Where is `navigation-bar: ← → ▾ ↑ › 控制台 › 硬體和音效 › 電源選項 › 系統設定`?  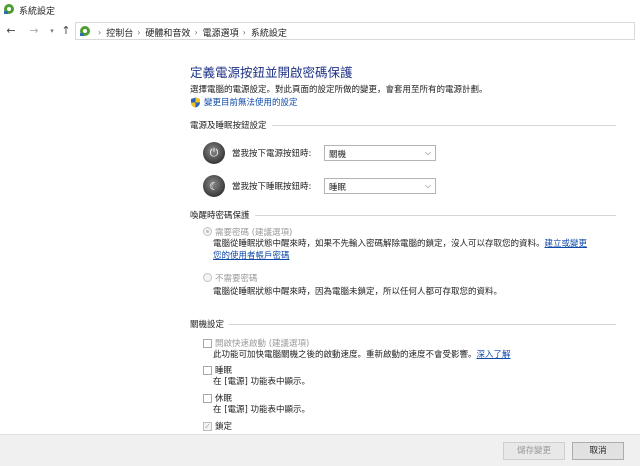
navigation-bar: ← → ▾ ↑ › 控制台 › 硬體和音效 › 電源選項 › 系統設定 is located at coordinates (320, 32).